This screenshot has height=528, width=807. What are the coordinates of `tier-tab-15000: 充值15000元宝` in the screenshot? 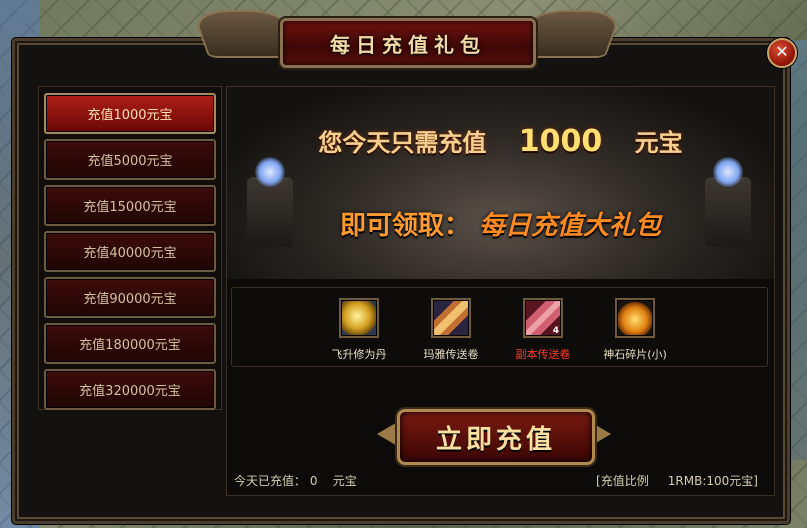 It's located at (130, 205).